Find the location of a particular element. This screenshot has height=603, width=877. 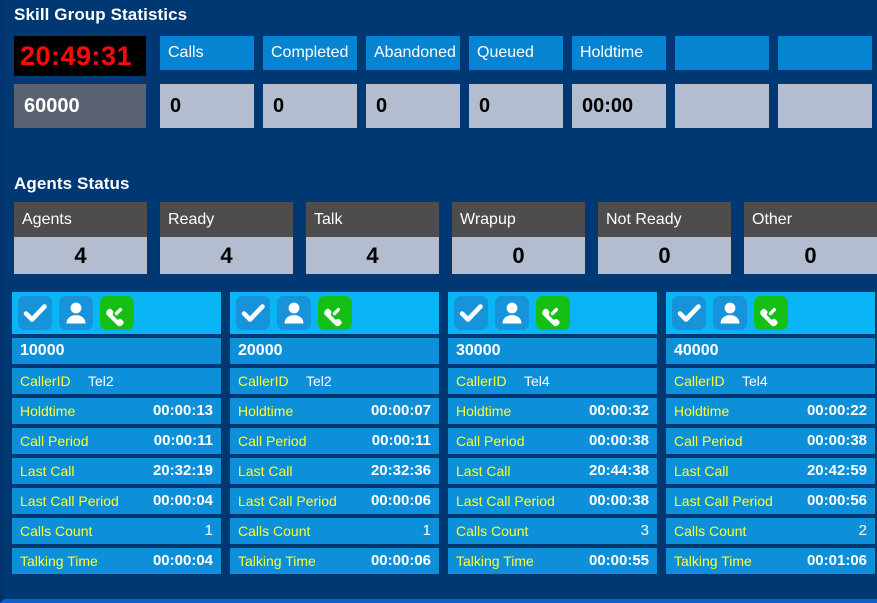

agent-row-value: 00:00:06 is located at coordinates (400, 500).